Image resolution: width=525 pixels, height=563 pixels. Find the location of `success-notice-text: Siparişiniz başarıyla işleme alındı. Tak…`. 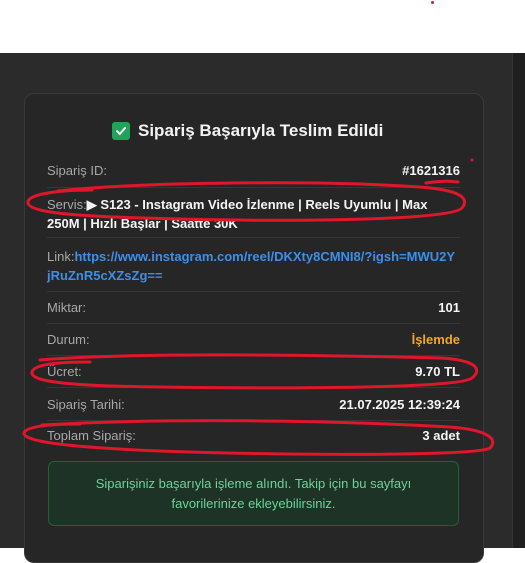

success-notice-text: Siparişiniz başarıyla işleme alındı. Tak… is located at coordinates (253, 493).